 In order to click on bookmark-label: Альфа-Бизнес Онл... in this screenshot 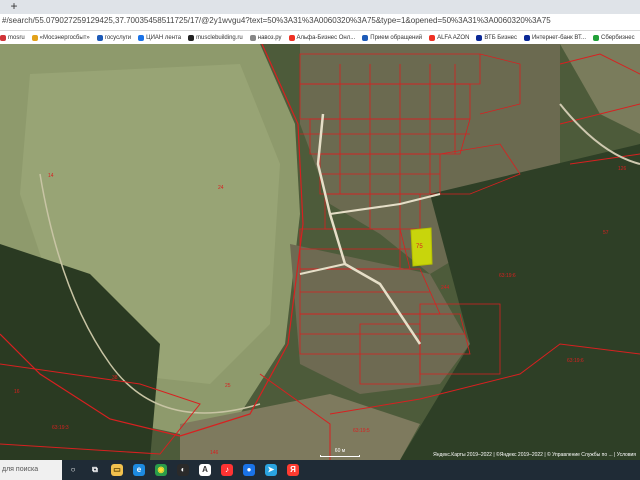, I will do `click(326, 37)`.